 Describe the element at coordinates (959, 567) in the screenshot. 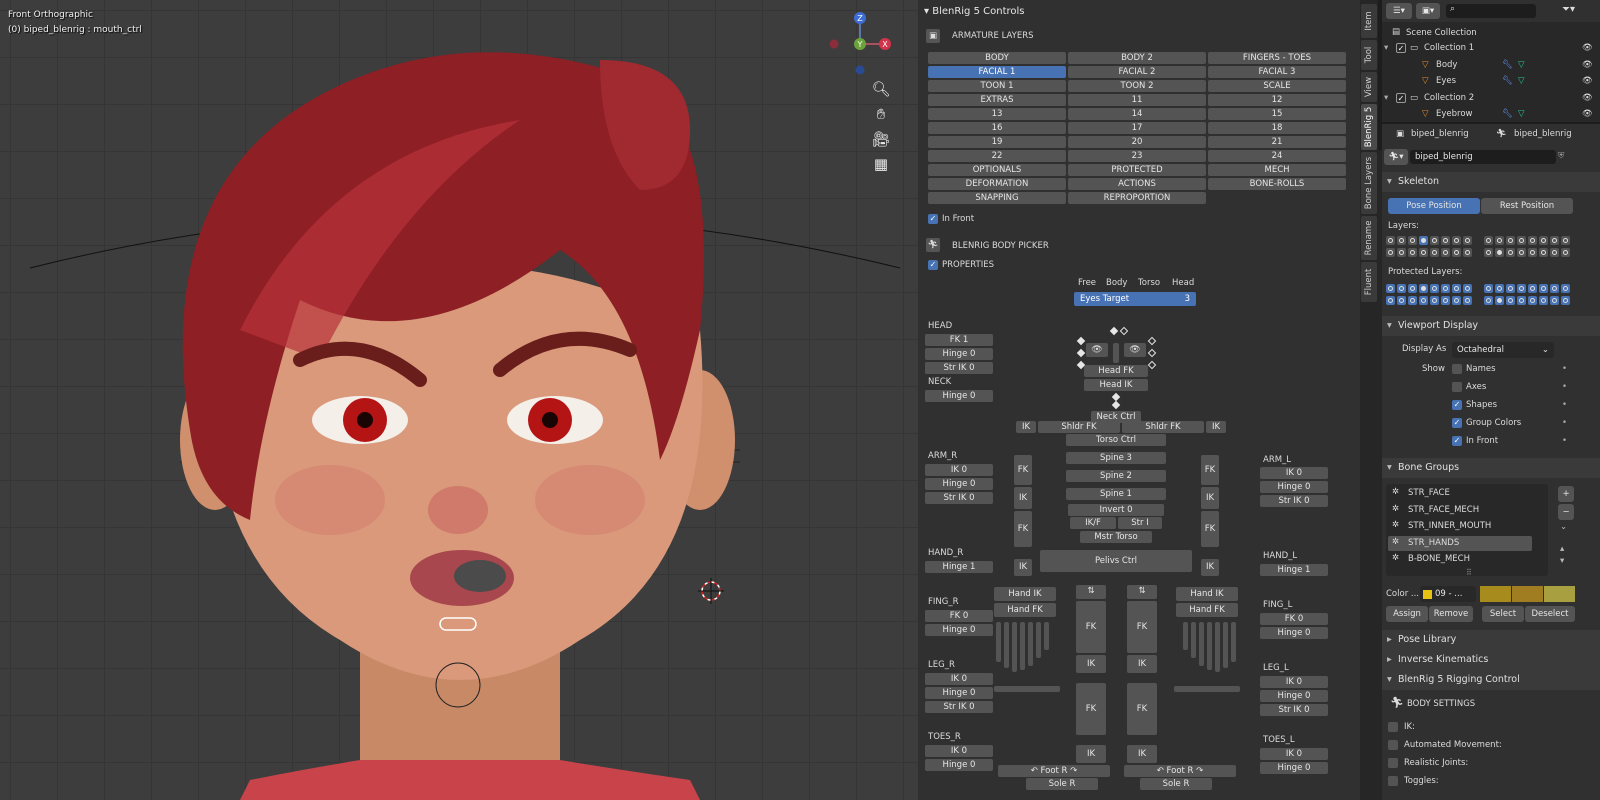

I see `hand-r-hinge-button: Hinge 1` at that location.